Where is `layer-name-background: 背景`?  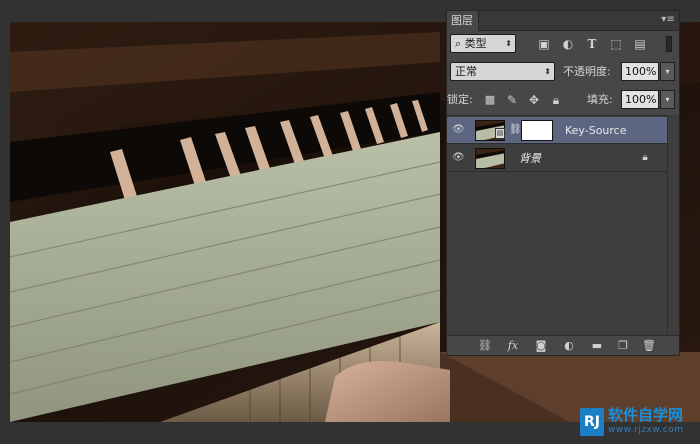 layer-name-background: 背景 is located at coordinates (530, 158).